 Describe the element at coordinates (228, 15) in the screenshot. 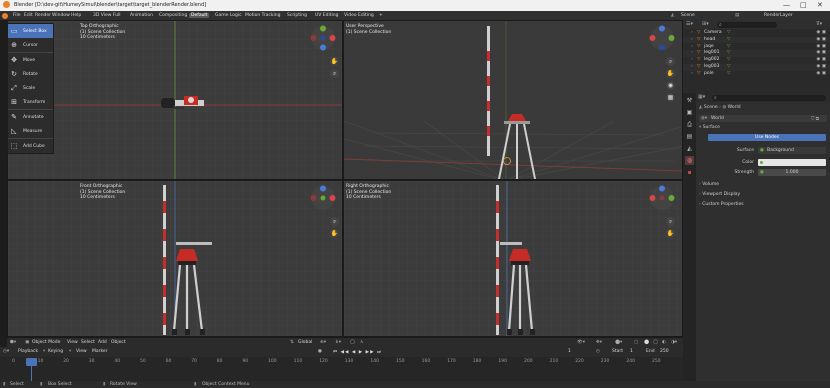

I see `tab-game-logic: Game Logic` at that location.